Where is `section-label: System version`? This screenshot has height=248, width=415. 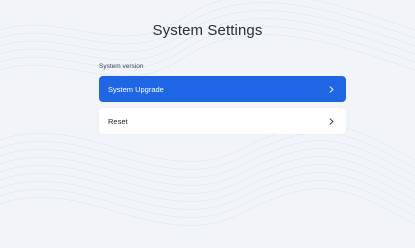
section-label: System version is located at coordinates (121, 66).